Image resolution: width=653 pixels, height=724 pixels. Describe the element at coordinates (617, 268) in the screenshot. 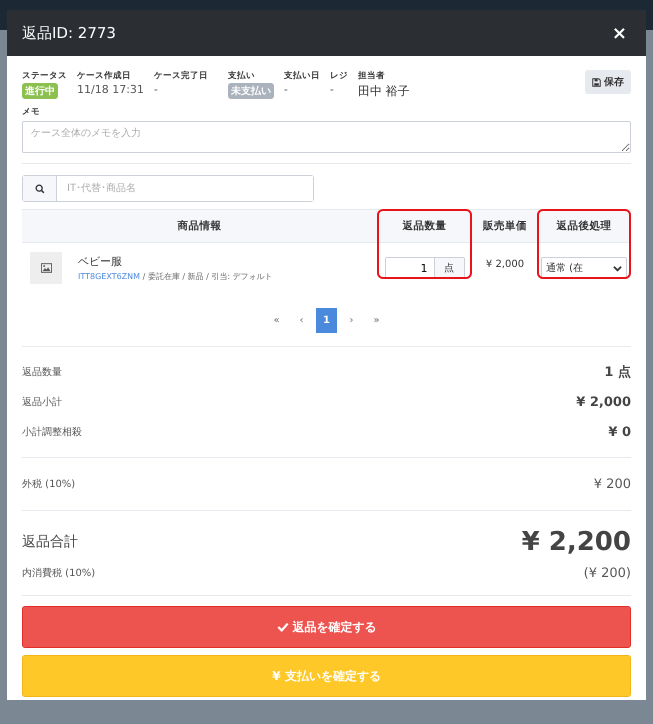

I see `chevron-down-icon` at that location.